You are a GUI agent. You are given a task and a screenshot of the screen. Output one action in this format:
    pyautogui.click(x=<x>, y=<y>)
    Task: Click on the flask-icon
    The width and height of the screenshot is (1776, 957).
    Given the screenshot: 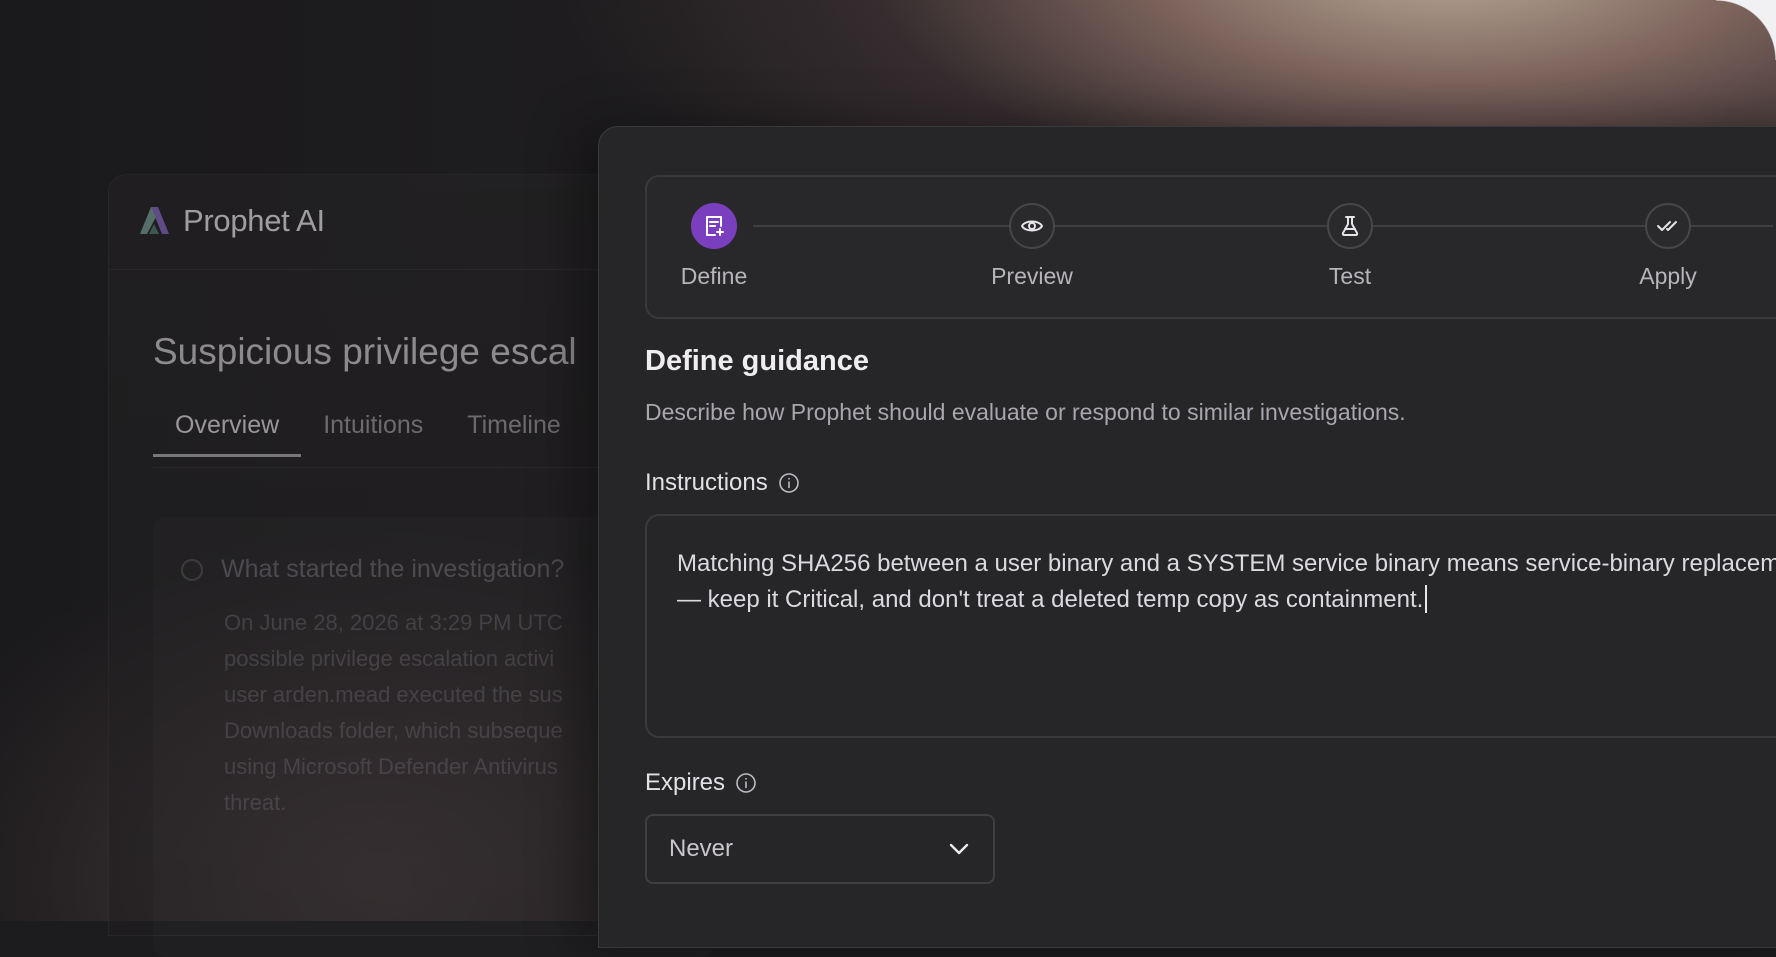 What is the action you would take?
    pyautogui.click(x=1350, y=226)
    